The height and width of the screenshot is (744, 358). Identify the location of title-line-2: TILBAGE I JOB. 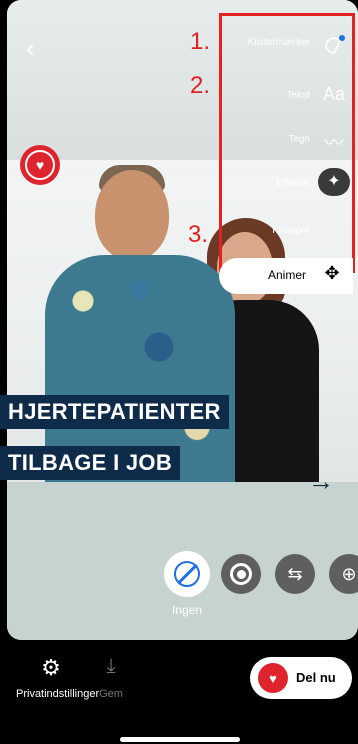
(90, 463).